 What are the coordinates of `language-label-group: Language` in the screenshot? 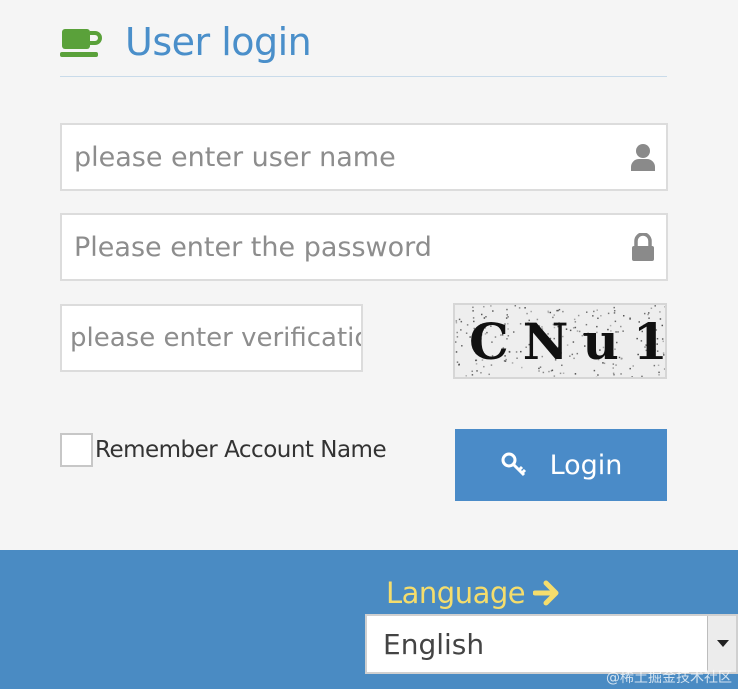 It's located at (473, 593).